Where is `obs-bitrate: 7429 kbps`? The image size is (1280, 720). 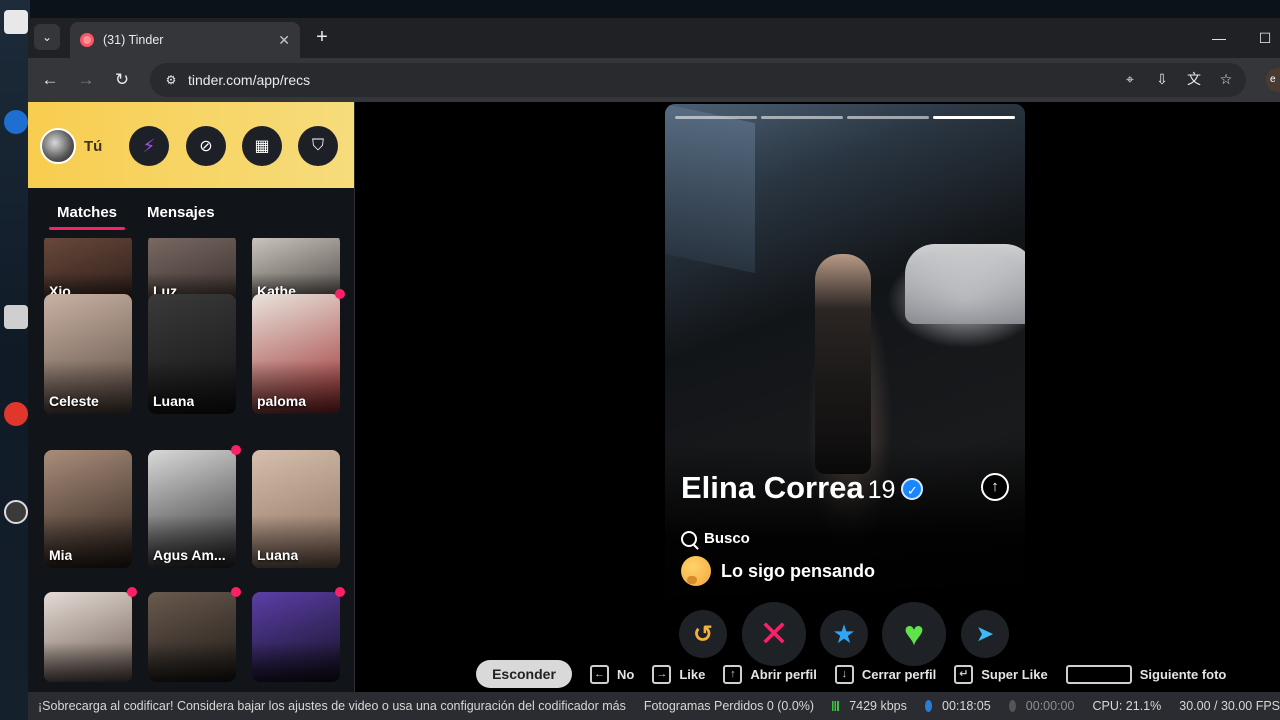
obs-bitrate: 7429 kbps is located at coordinates (878, 706).